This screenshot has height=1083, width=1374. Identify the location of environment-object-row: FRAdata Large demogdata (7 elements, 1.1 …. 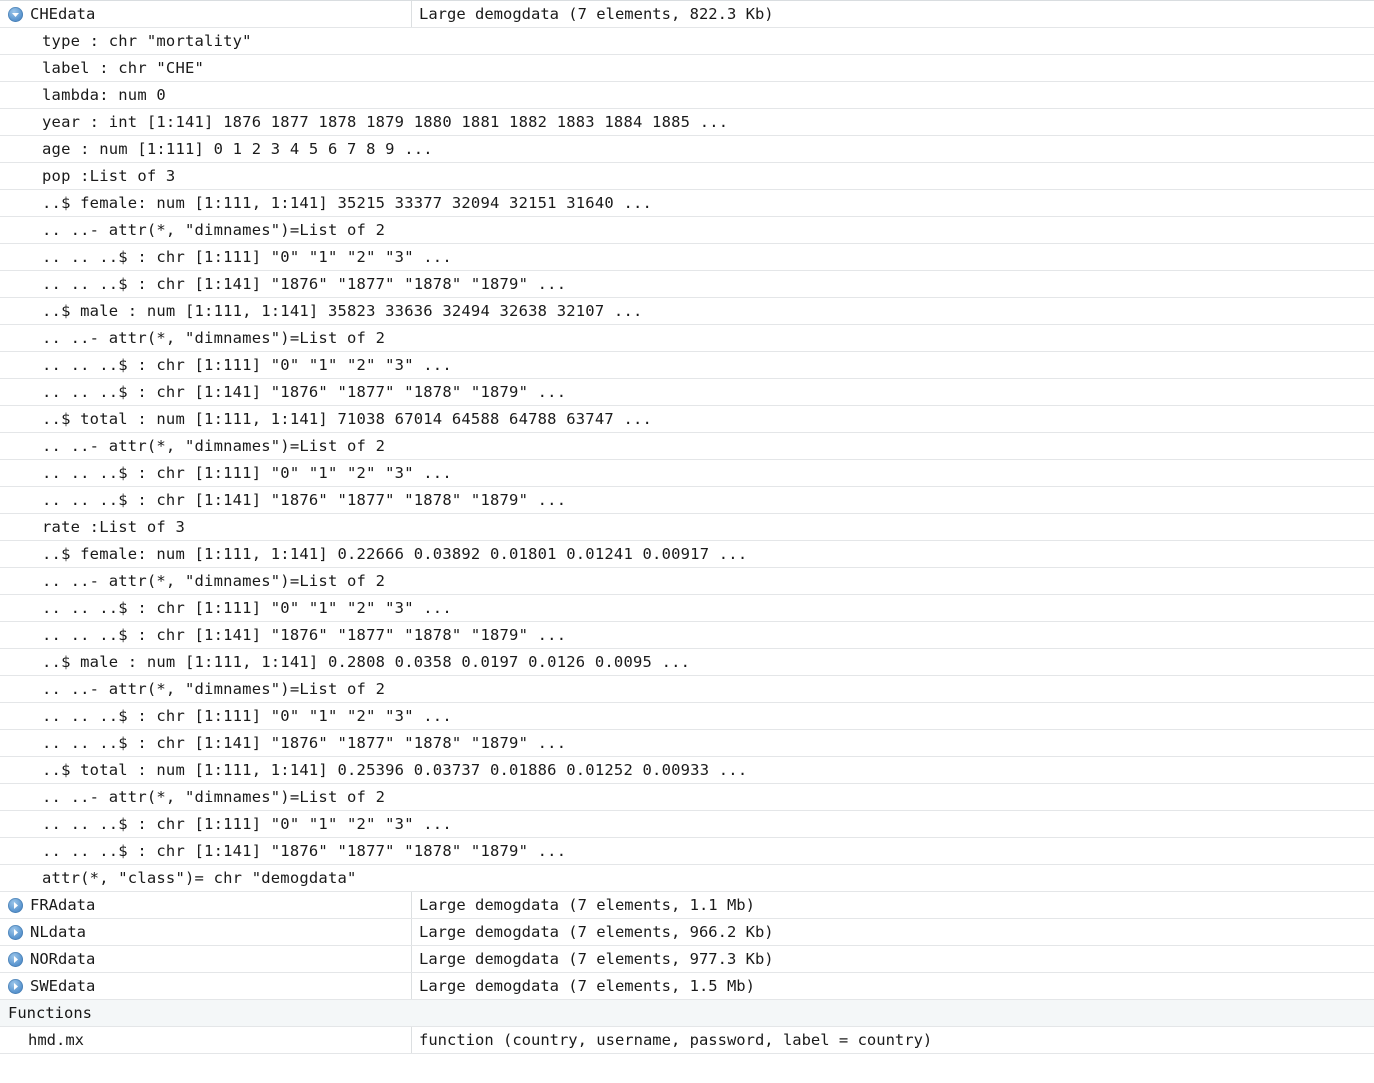
(687, 905).